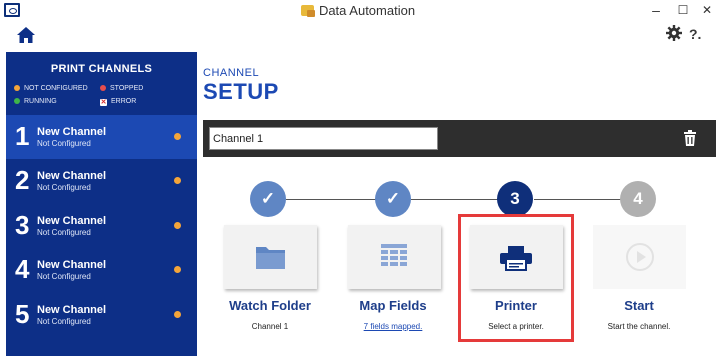 This screenshot has height=356, width=716. What do you see at coordinates (101, 69) in the screenshot?
I see `sidebar-title: PRINT CHANNELS` at bounding box center [101, 69].